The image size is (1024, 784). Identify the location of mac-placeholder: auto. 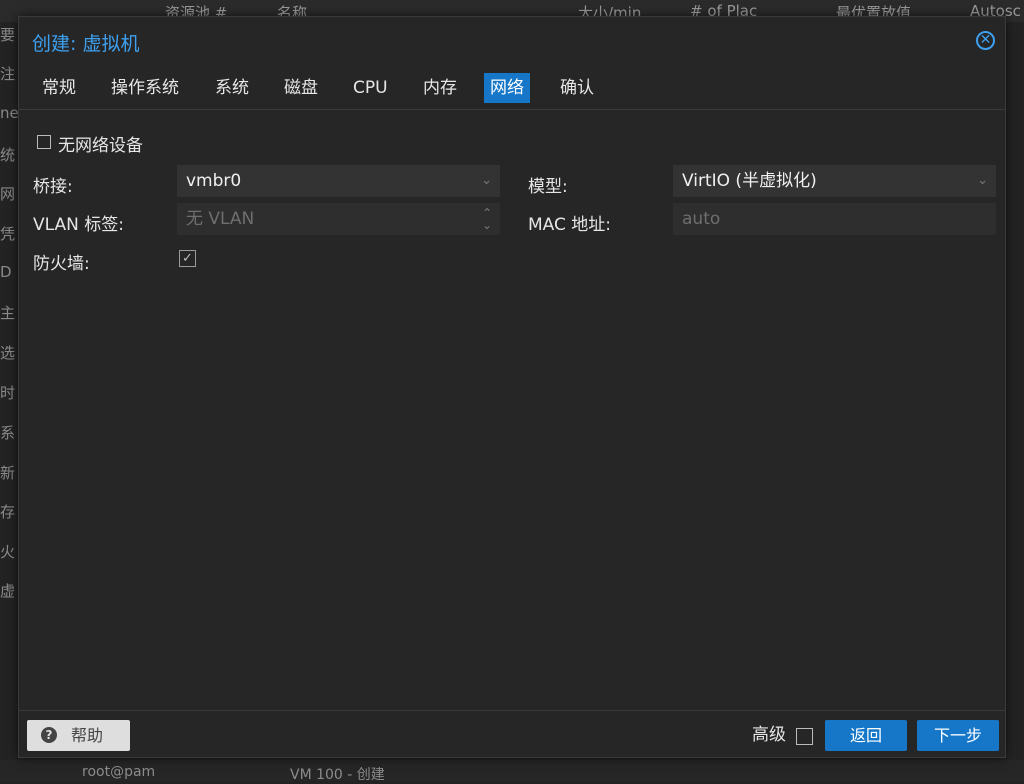
(701, 219).